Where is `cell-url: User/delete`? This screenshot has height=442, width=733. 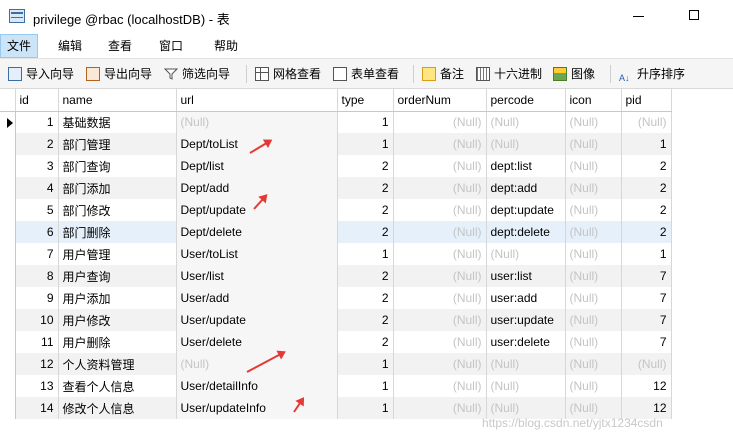
cell-url: User/delete is located at coordinates (257, 342).